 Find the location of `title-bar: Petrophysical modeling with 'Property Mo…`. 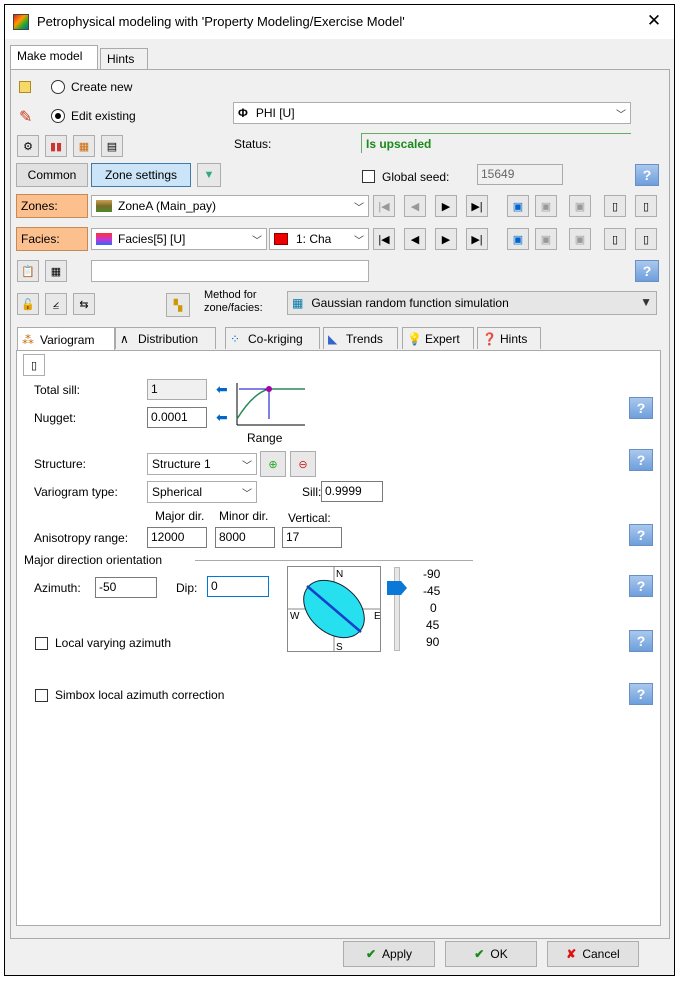

title-bar: Petrophysical modeling with 'Property Mo… is located at coordinates (339, 22).